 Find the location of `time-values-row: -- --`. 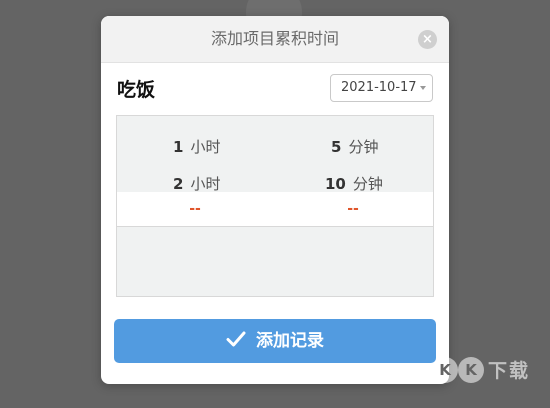

time-values-row: -- -- is located at coordinates (275, 209).